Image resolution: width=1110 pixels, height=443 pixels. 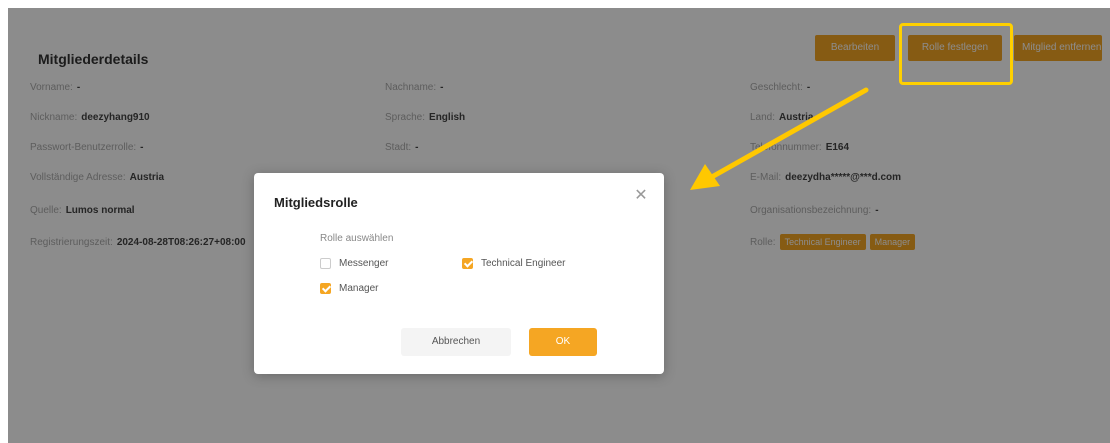 What do you see at coordinates (563, 342) in the screenshot?
I see `ok-button: OK` at bounding box center [563, 342].